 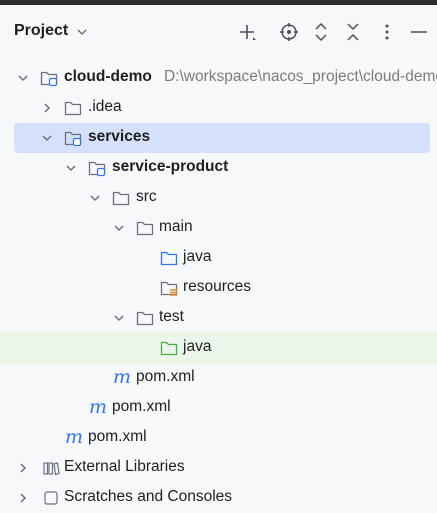 What do you see at coordinates (222, 138) in the screenshot?
I see `tree-row-services: services` at bounding box center [222, 138].